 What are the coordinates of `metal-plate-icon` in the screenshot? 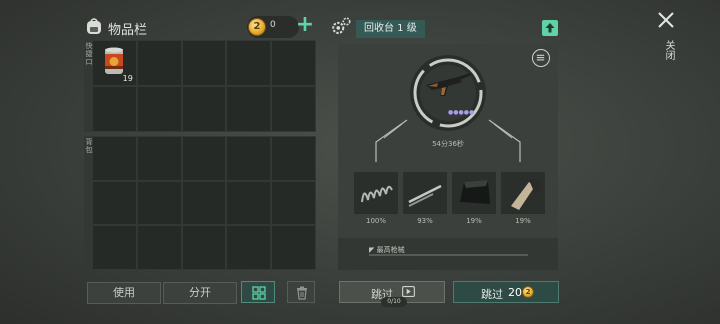 It's located at (475, 192).